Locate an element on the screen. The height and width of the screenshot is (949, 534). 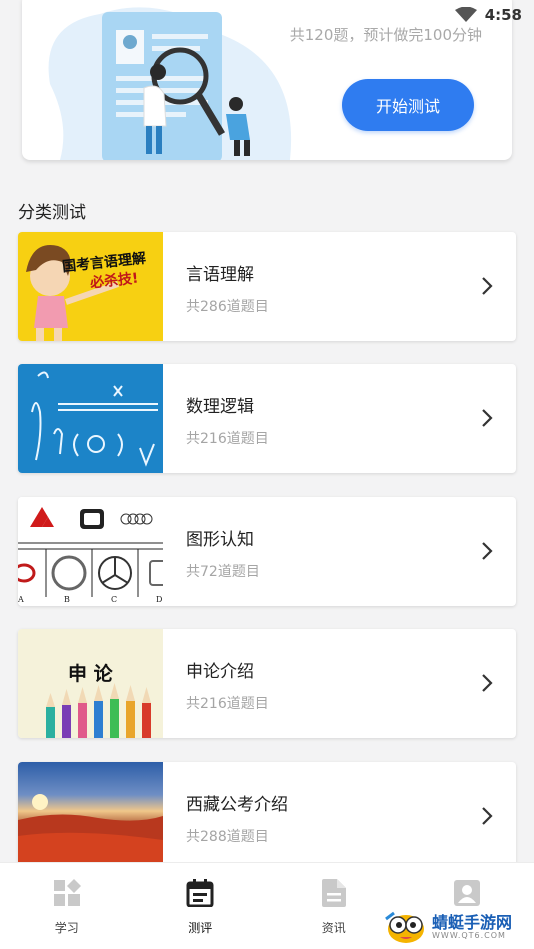
category-thumb-tibet is located at coordinates (90, 816).